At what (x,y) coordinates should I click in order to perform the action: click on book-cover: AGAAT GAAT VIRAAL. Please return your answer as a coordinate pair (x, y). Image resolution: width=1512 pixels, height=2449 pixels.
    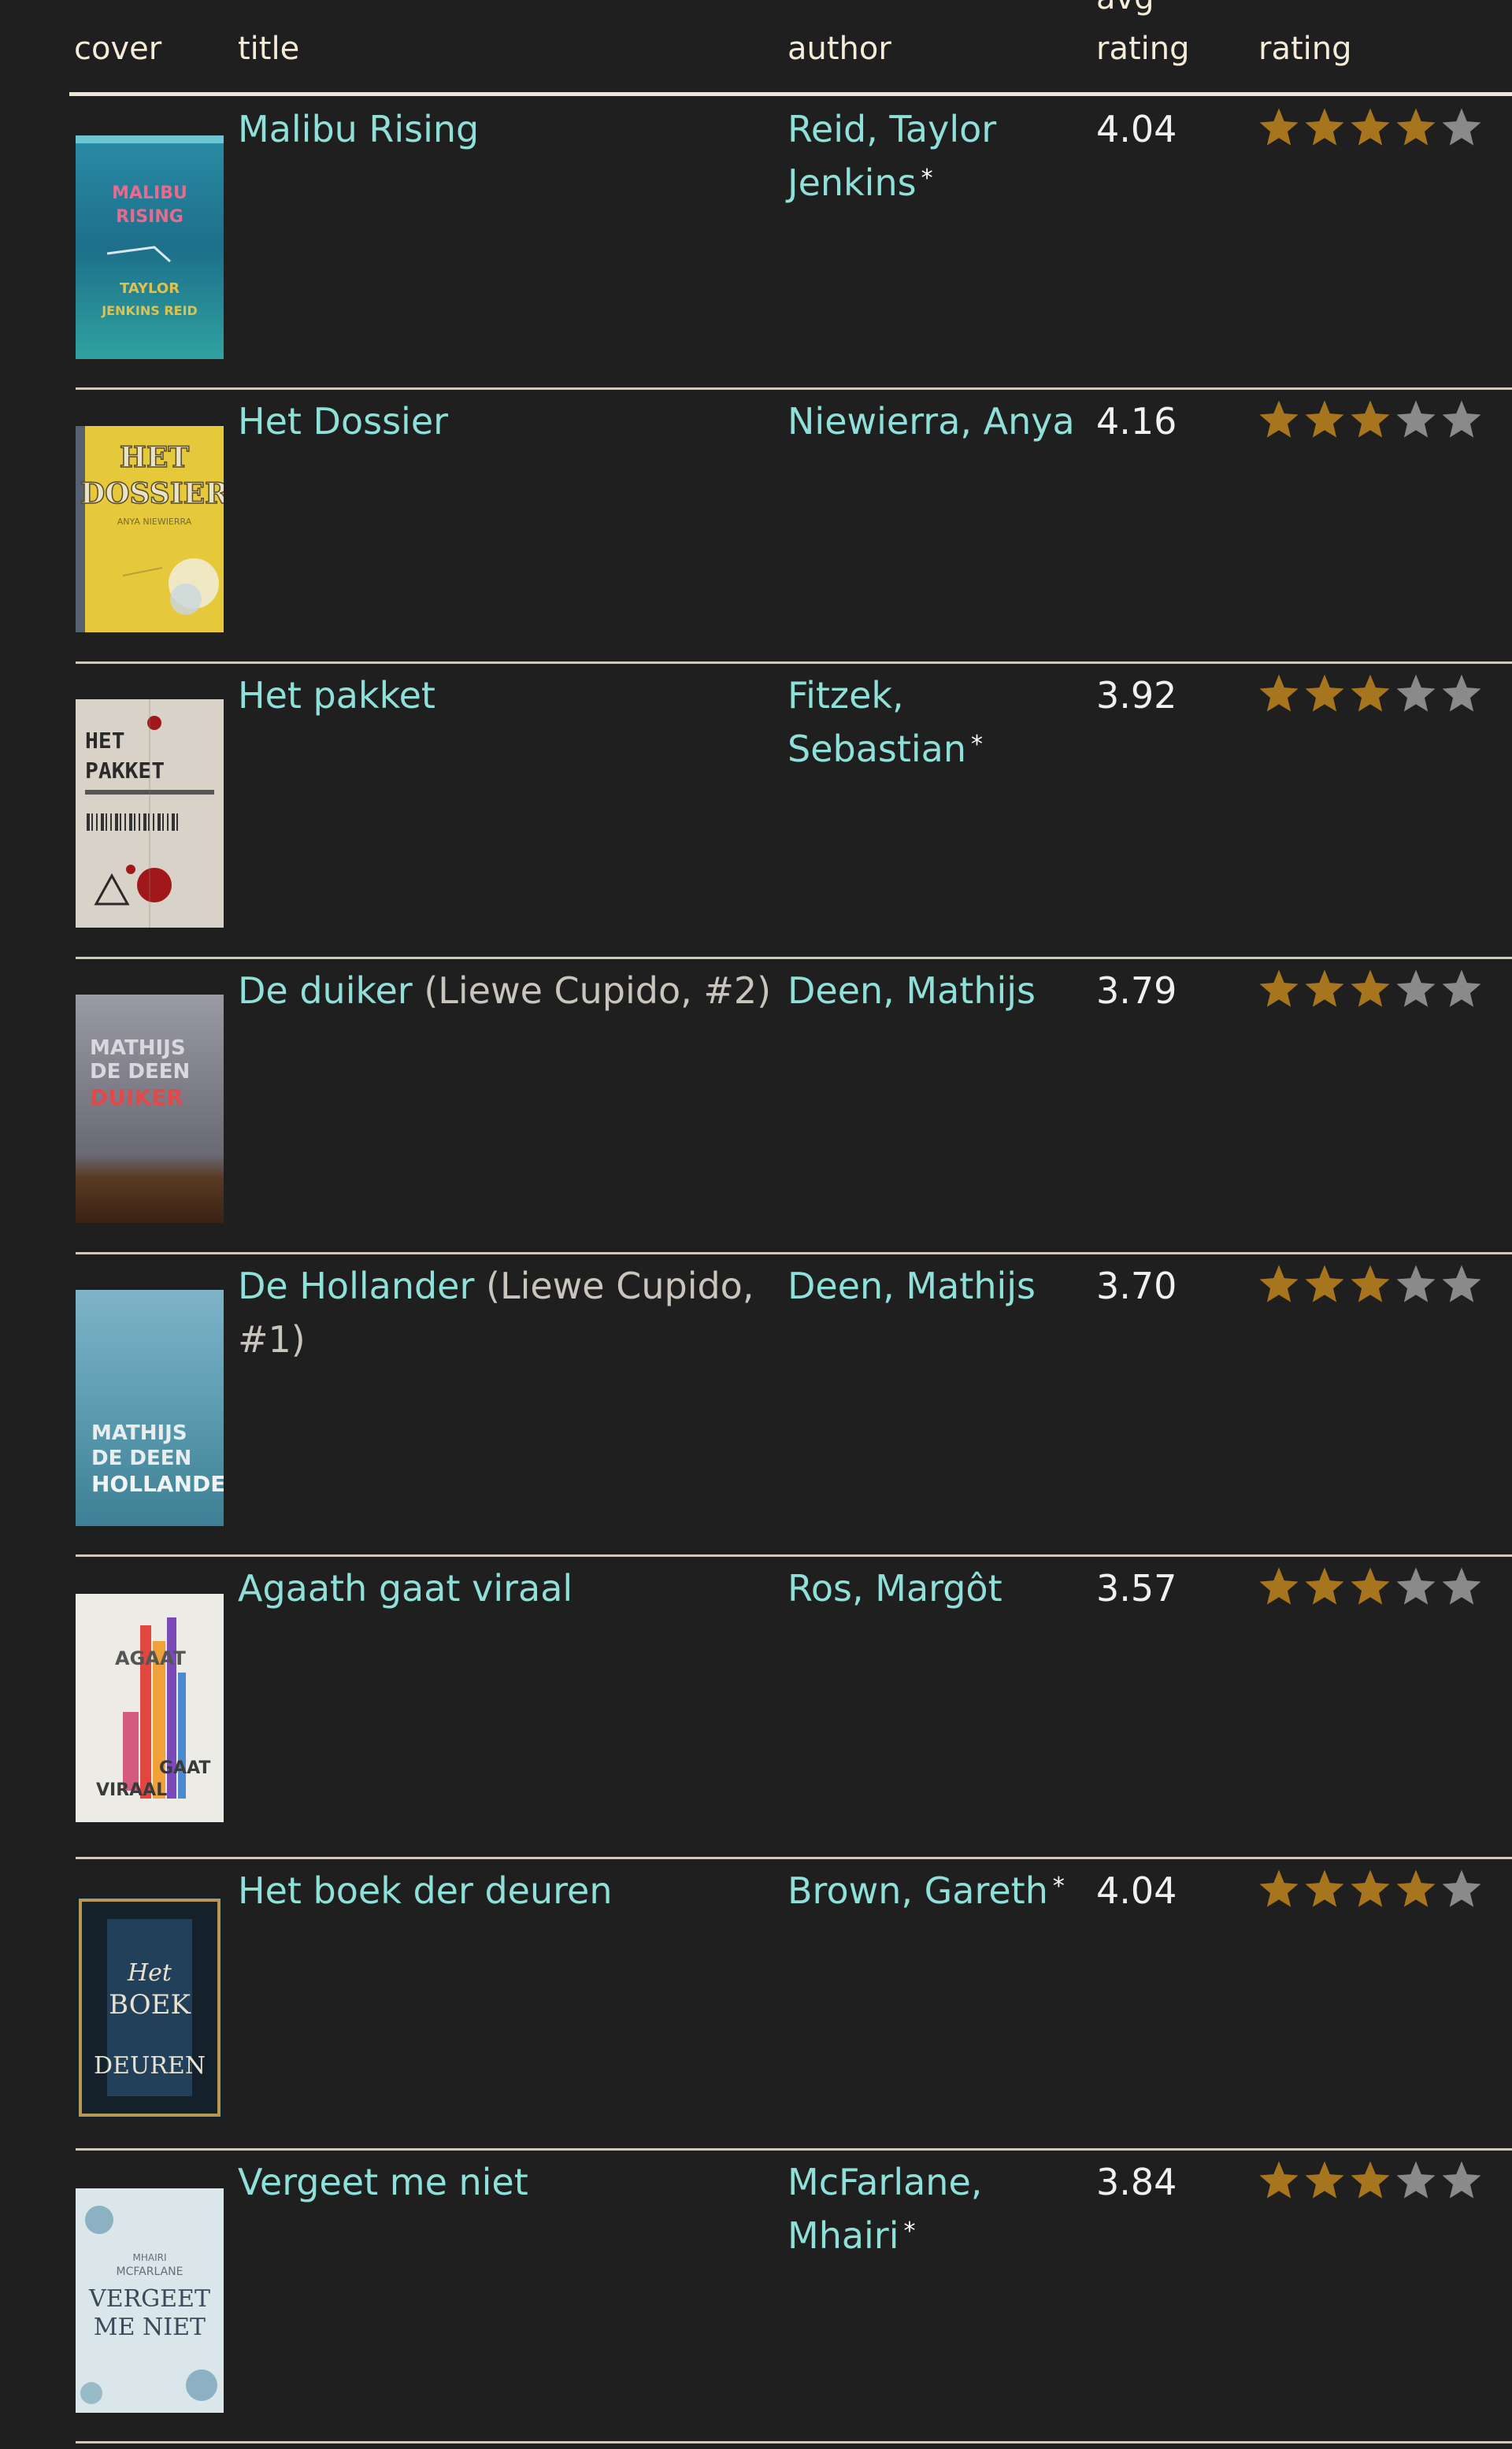
    Looking at the image, I should click on (150, 1708).